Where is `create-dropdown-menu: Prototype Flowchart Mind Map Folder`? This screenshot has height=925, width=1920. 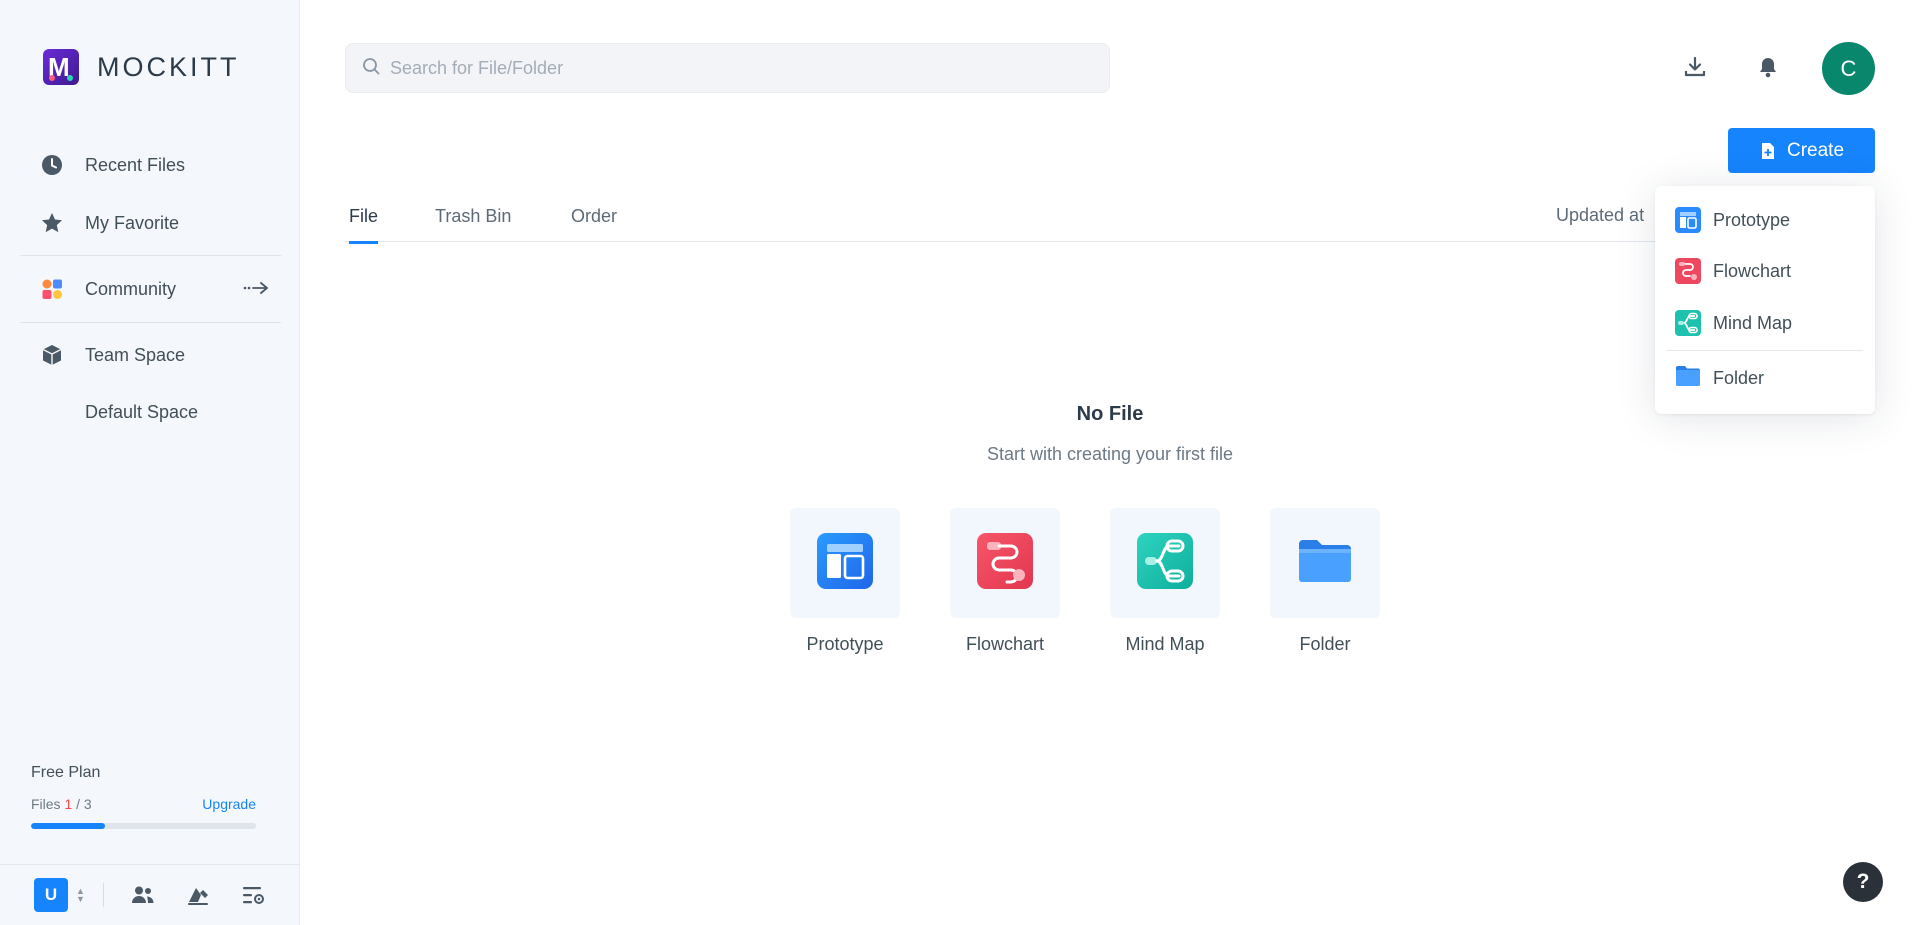
create-dropdown-menu: Prototype Flowchart Mind Map Folder is located at coordinates (1765, 300).